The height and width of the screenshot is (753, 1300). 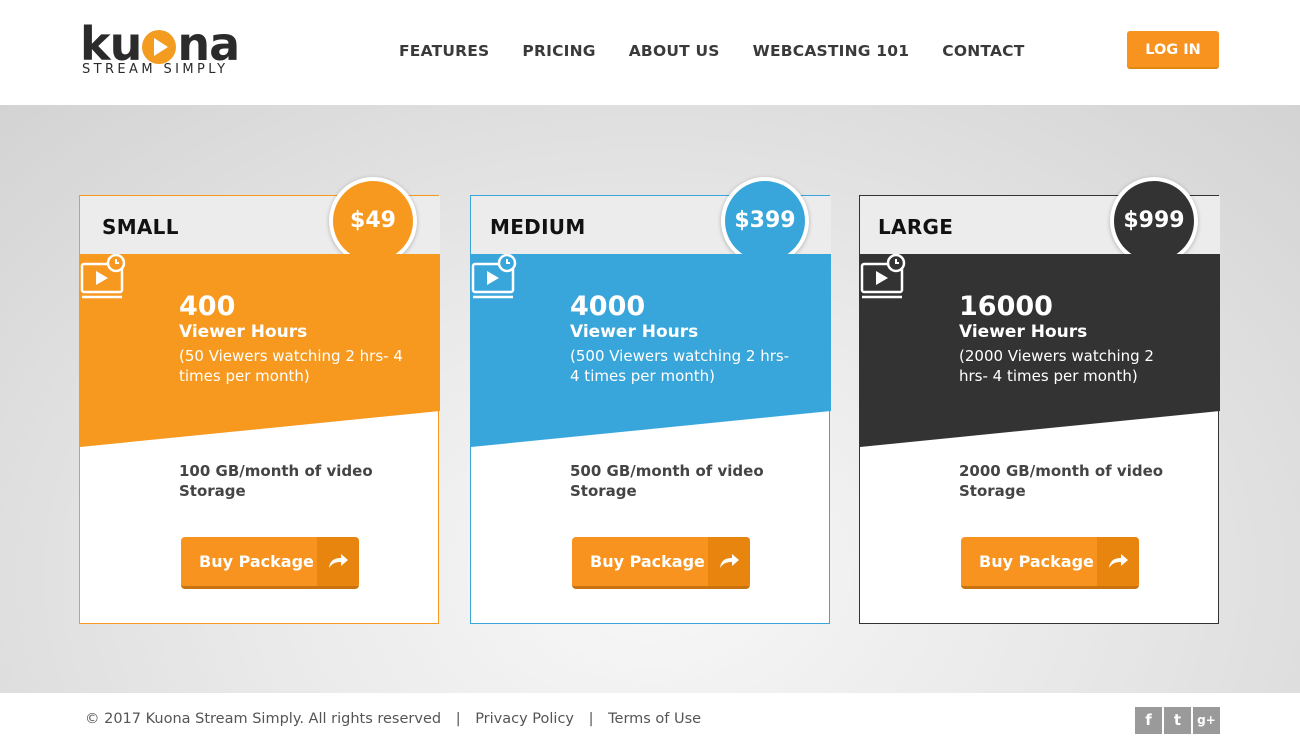 What do you see at coordinates (444, 51) in the screenshot?
I see `nav-features: FEATURES` at bounding box center [444, 51].